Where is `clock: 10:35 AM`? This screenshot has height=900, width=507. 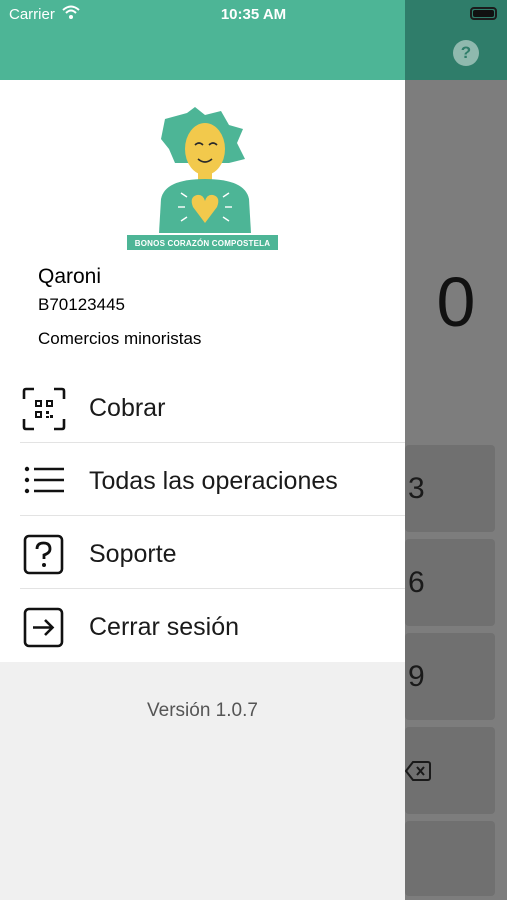
clock: 10:35 AM is located at coordinates (253, 14).